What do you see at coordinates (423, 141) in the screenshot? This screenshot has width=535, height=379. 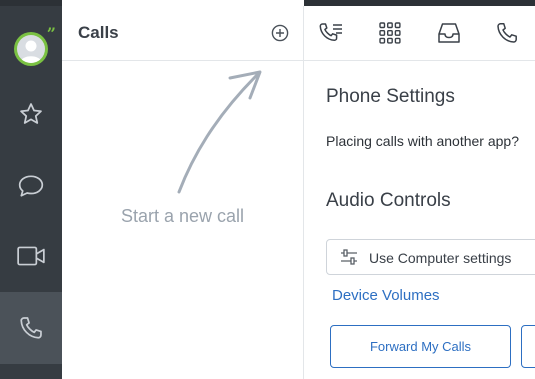 I see `placing-calls-text: Placing calls with another app?` at bounding box center [423, 141].